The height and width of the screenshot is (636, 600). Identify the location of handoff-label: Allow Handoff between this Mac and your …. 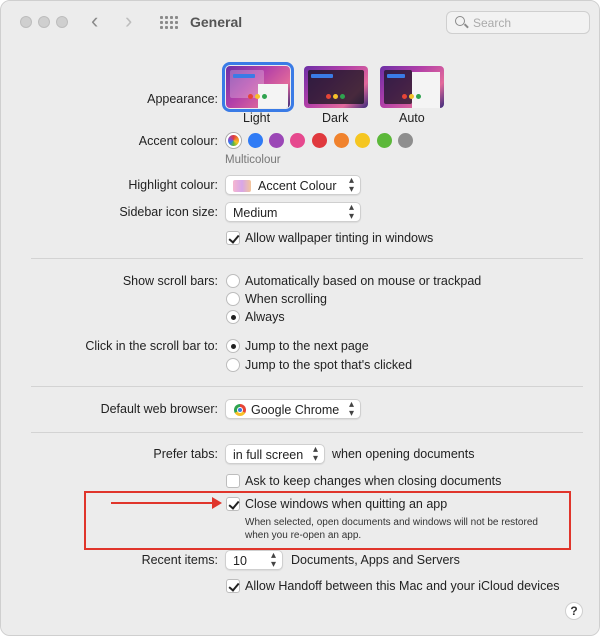
(402, 586).